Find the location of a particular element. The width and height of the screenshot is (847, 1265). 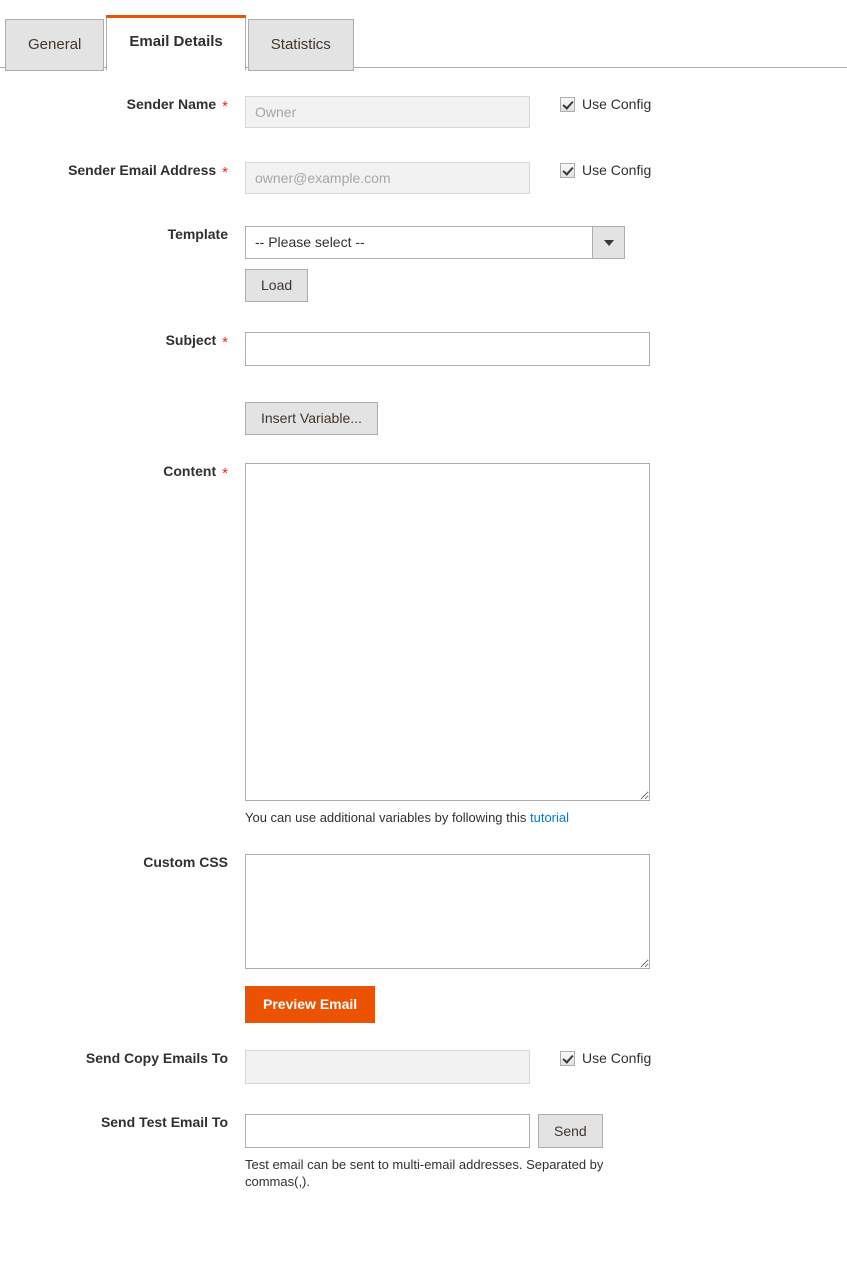

tutorial-link: tutorial is located at coordinates (549, 817).